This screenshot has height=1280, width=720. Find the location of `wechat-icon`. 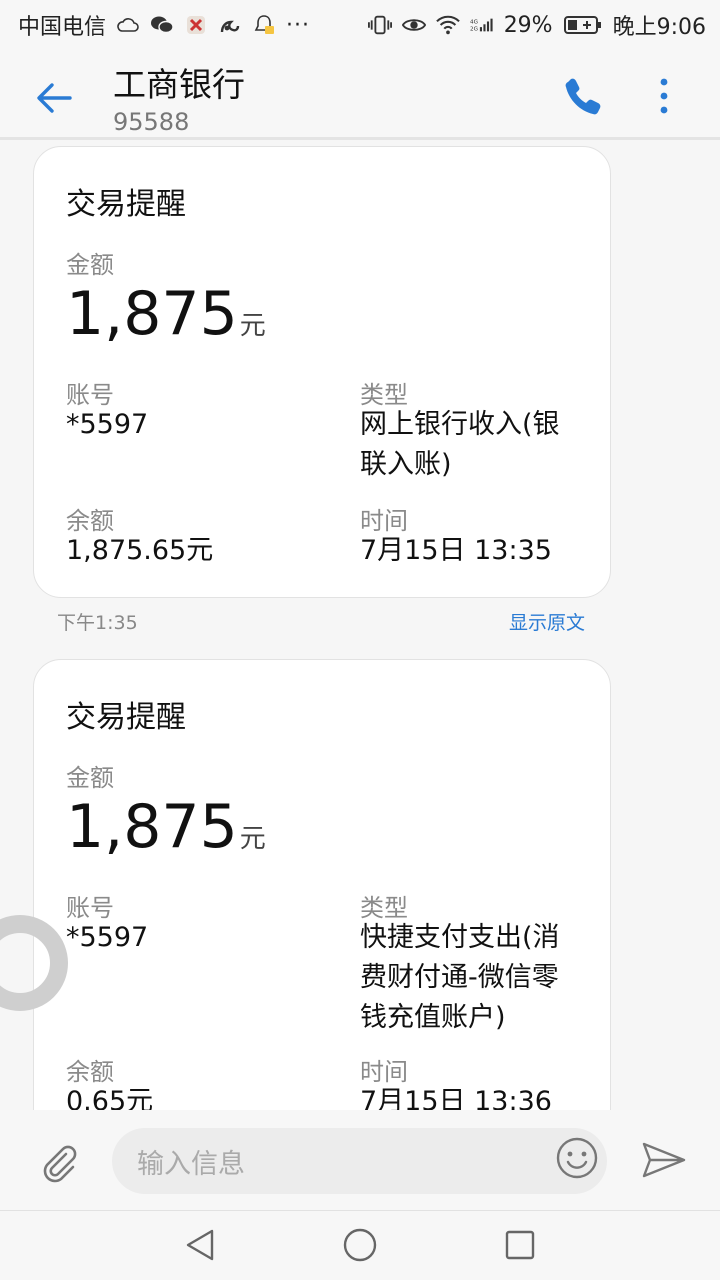

wechat-icon is located at coordinates (162, 25).